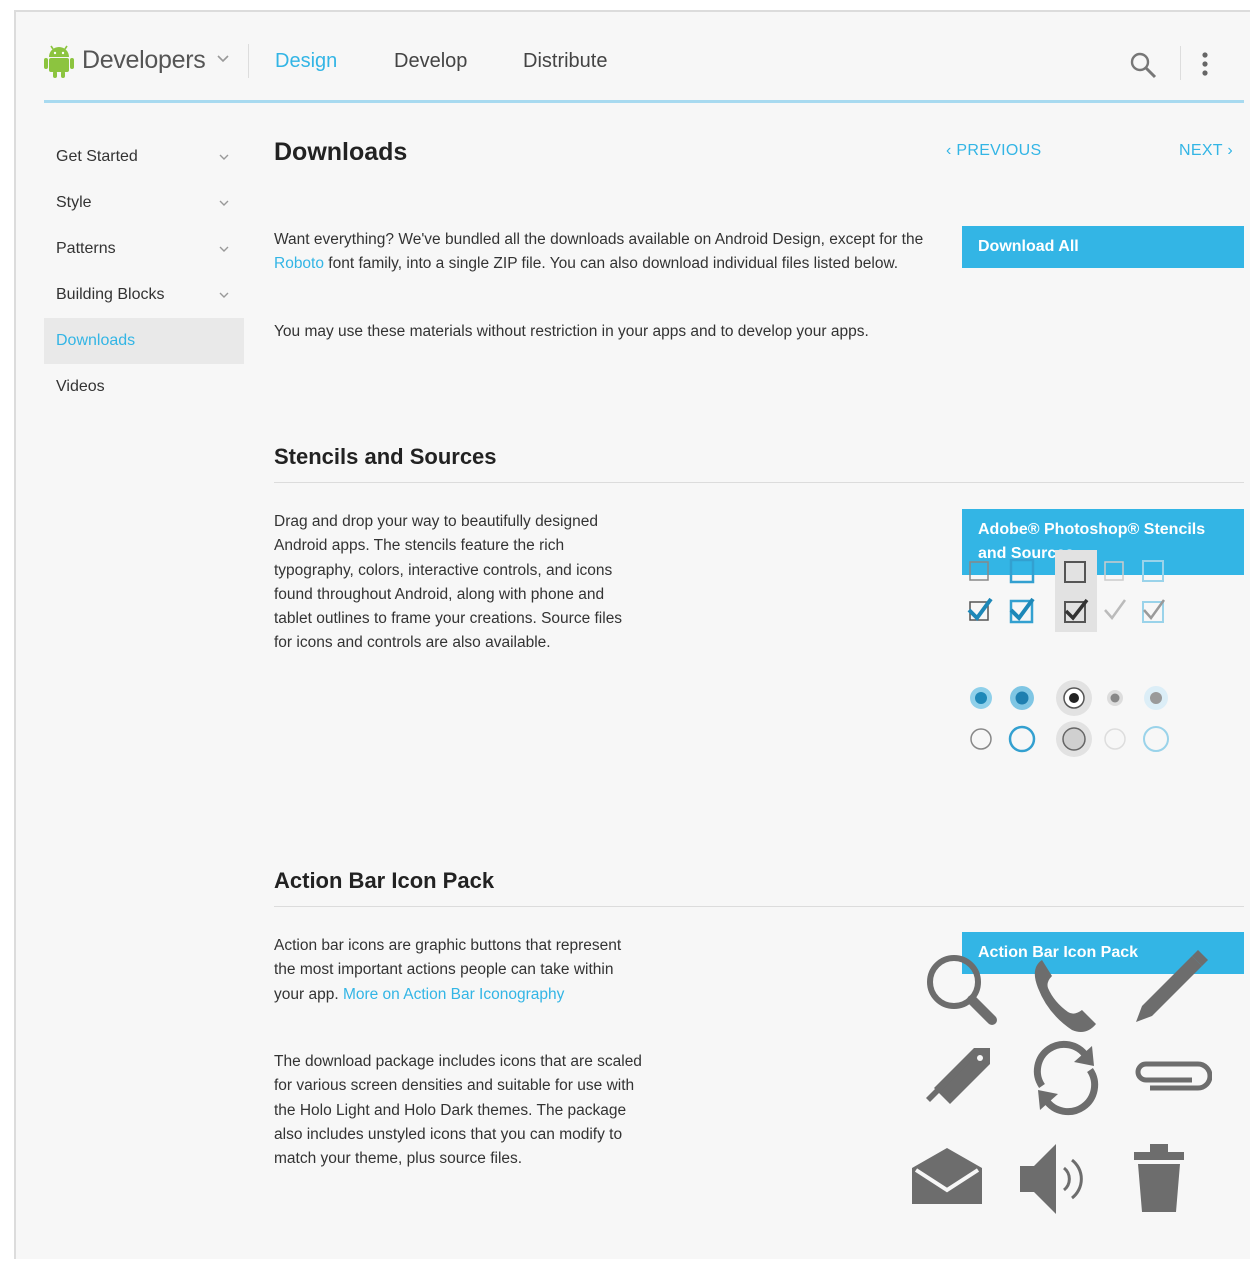 This screenshot has height=1261, width=1252. What do you see at coordinates (1172, 986) in the screenshot?
I see `pencil-icon` at bounding box center [1172, 986].